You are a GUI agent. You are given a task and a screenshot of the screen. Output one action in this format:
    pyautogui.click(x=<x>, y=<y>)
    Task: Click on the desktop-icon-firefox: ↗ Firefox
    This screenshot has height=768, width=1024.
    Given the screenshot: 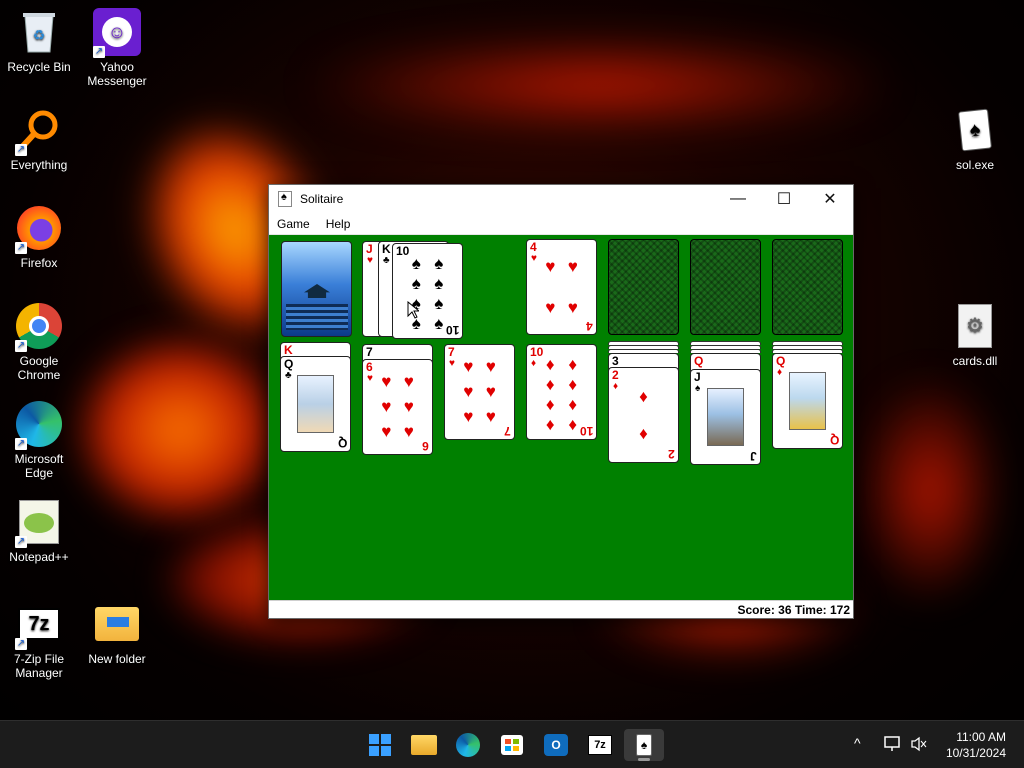 What is the action you would take?
    pyautogui.click(x=39, y=237)
    